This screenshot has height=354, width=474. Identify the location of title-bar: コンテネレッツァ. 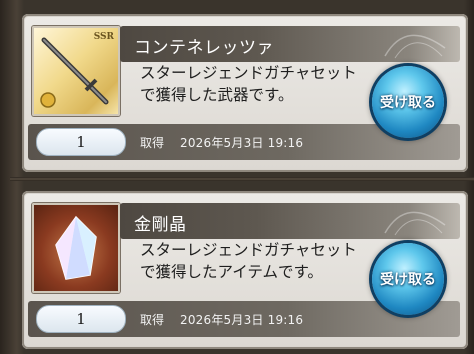
(290, 44).